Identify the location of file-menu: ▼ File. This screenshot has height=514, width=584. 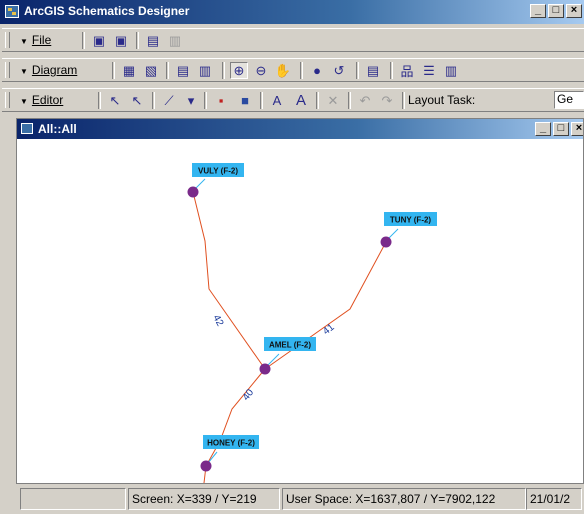
(35, 40).